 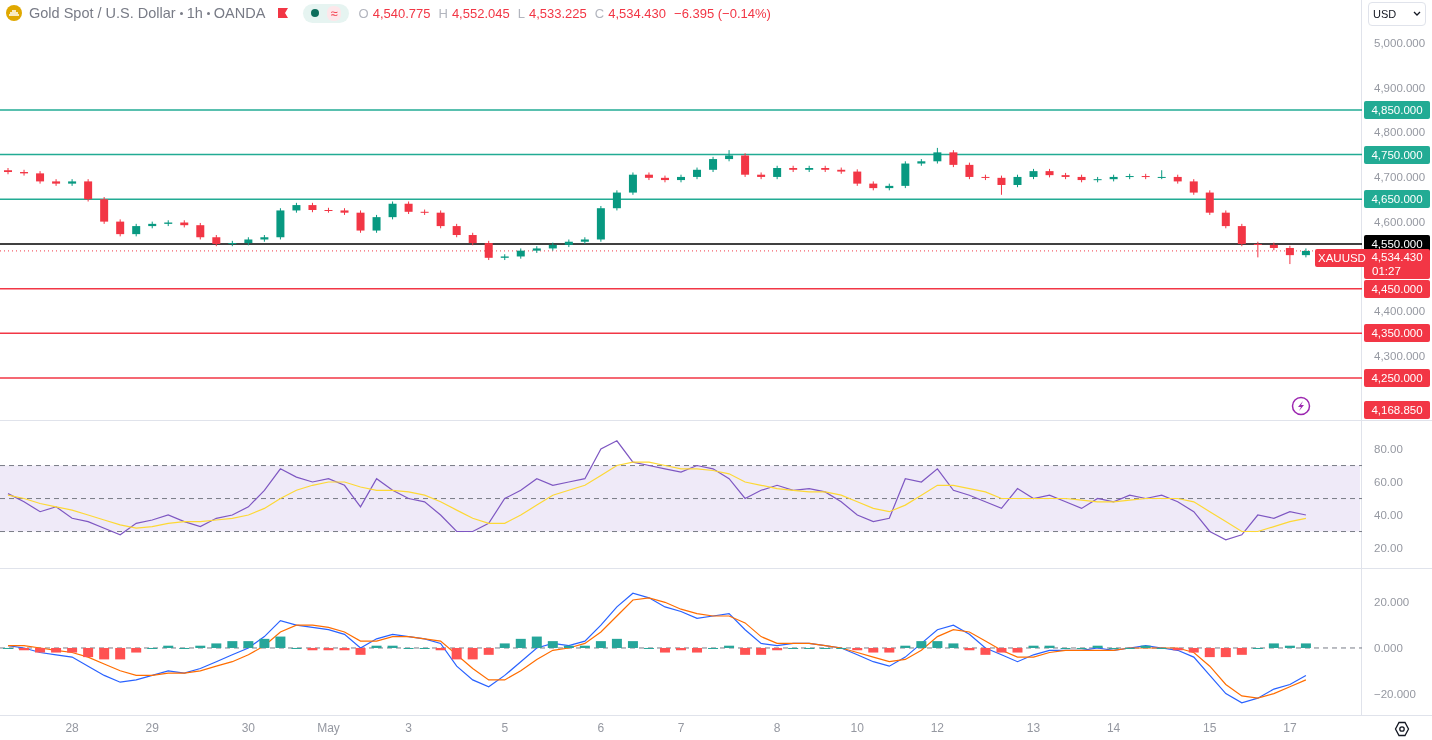 What do you see at coordinates (1397, 154) in the screenshot?
I see `price-level-label: 4,750.000` at bounding box center [1397, 154].